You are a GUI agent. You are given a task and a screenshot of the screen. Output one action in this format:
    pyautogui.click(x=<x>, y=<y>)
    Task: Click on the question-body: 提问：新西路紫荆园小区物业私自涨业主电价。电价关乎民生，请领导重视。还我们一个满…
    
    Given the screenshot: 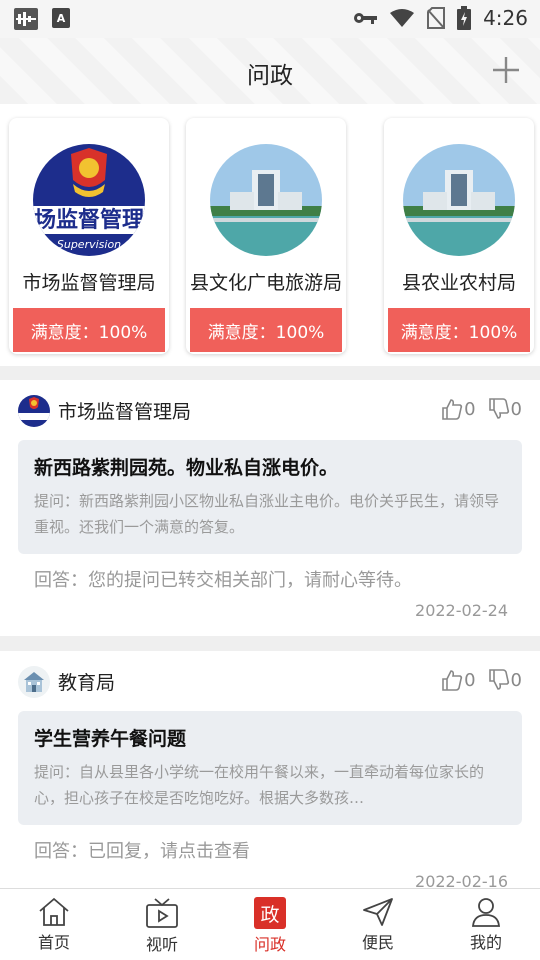 What is the action you would take?
    pyautogui.click(x=267, y=514)
    